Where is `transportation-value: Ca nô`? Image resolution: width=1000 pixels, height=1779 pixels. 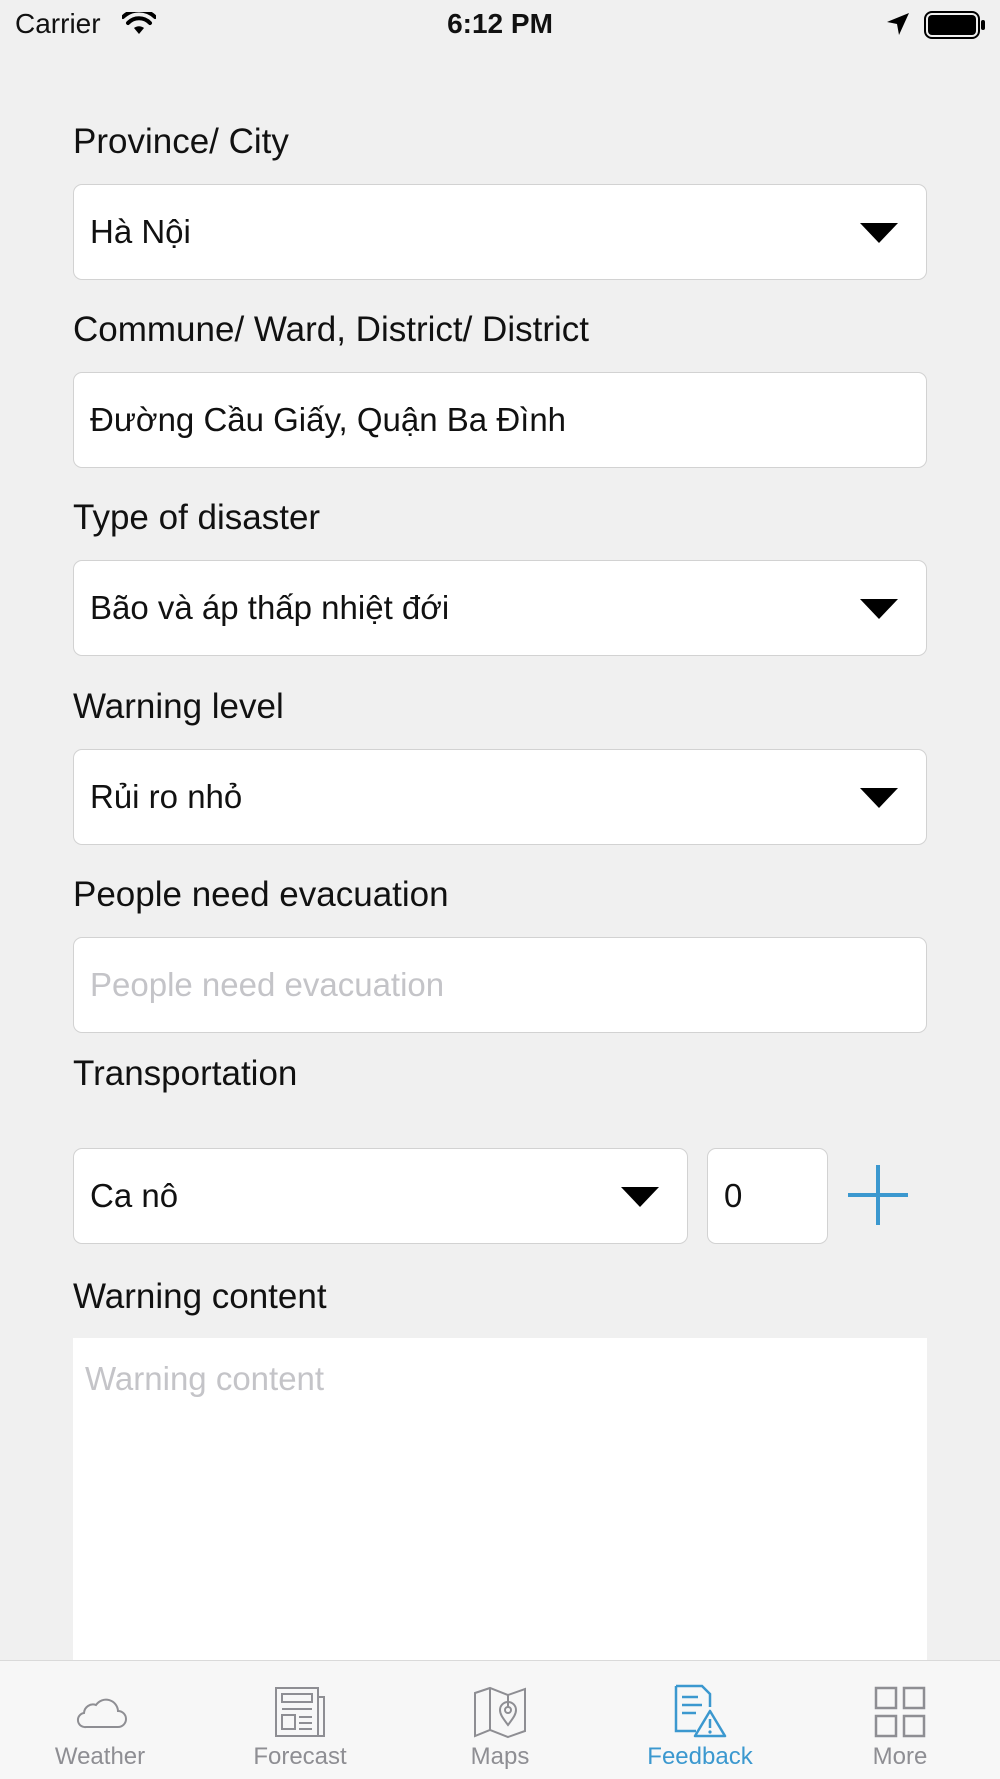 transportation-value: Ca nô is located at coordinates (134, 1195).